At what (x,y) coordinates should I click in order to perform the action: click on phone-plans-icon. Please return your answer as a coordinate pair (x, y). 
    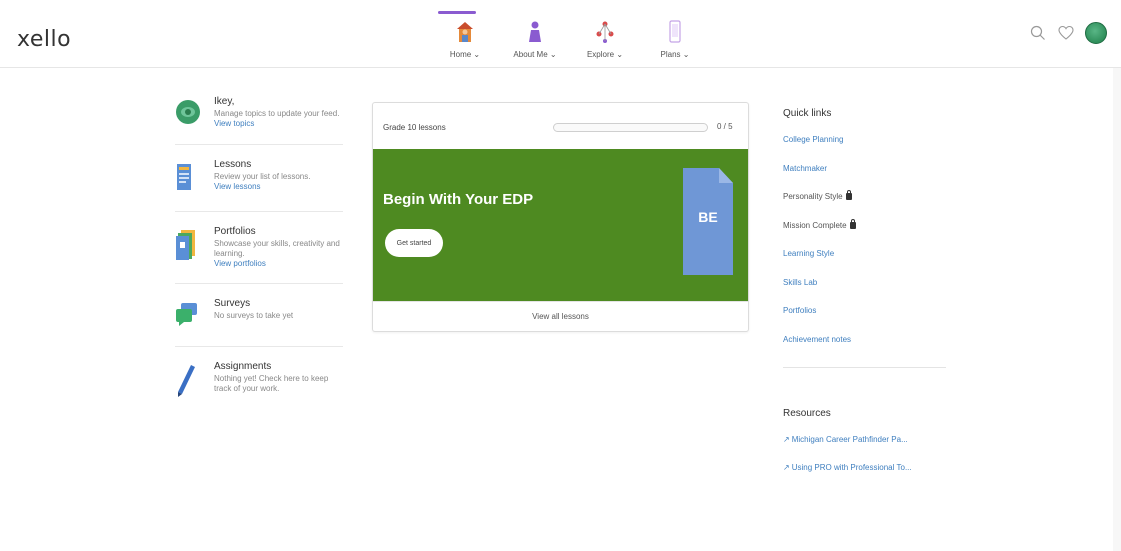
    Looking at the image, I should click on (675, 31).